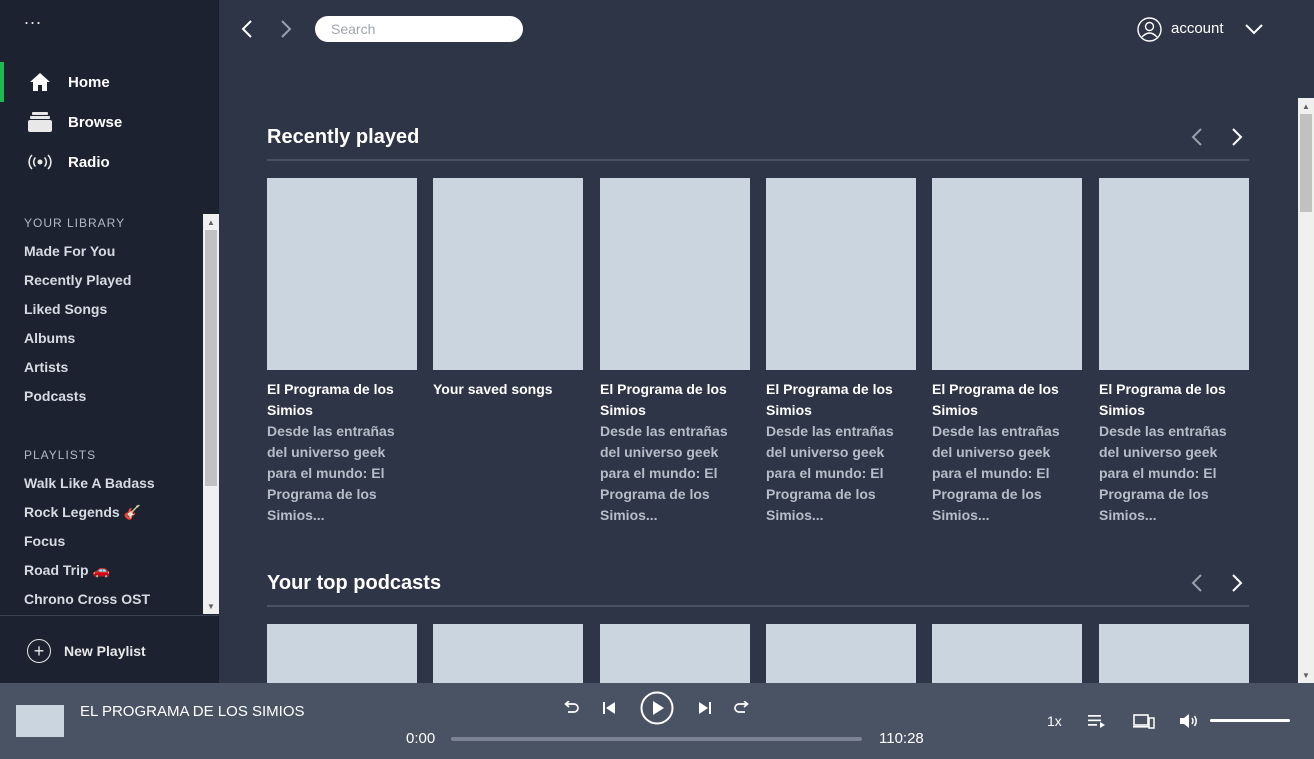 The height and width of the screenshot is (759, 1314). I want to click on next-button, so click(705, 708).